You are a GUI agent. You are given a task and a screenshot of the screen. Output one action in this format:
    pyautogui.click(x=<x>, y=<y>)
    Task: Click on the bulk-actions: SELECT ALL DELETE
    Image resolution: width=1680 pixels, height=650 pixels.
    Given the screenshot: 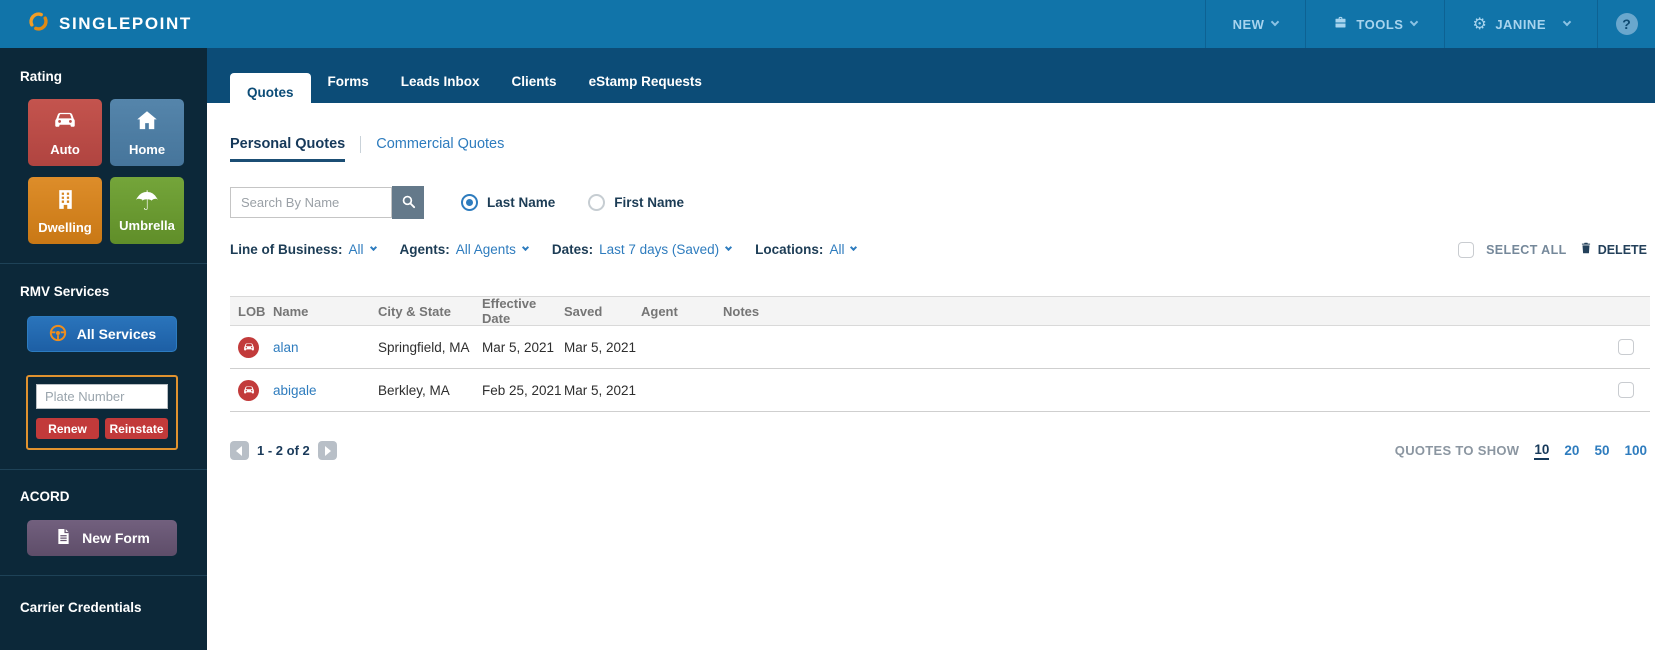 What is the action you would take?
    pyautogui.click(x=1554, y=249)
    